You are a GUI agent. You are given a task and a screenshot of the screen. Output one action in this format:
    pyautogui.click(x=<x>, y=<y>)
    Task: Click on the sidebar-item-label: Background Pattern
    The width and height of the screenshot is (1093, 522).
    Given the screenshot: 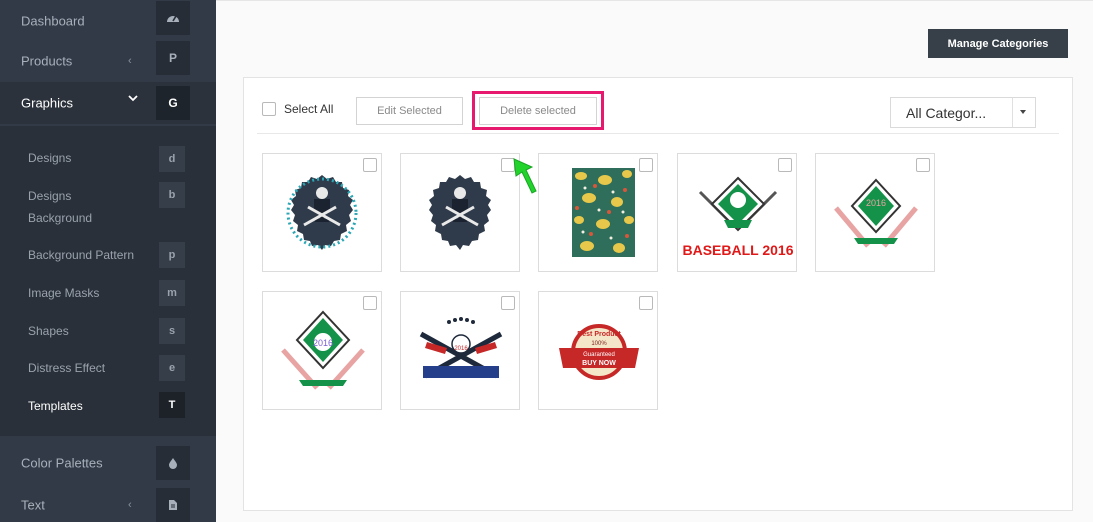 What is the action you would take?
    pyautogui.click(x=81, y=255)
    